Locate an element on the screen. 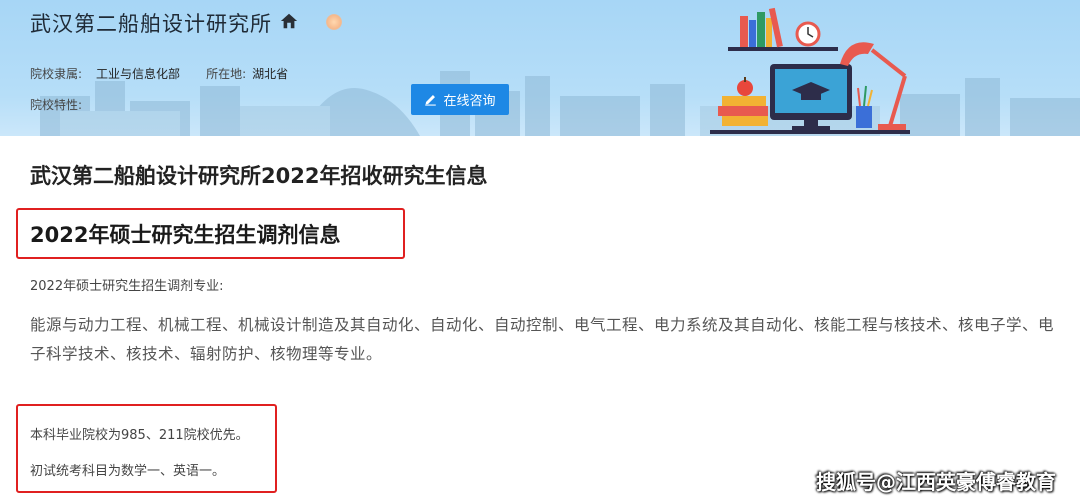 This screenshot has width=1080, height=504. features-row: 院校特性: is located at coordinates (56, 104).